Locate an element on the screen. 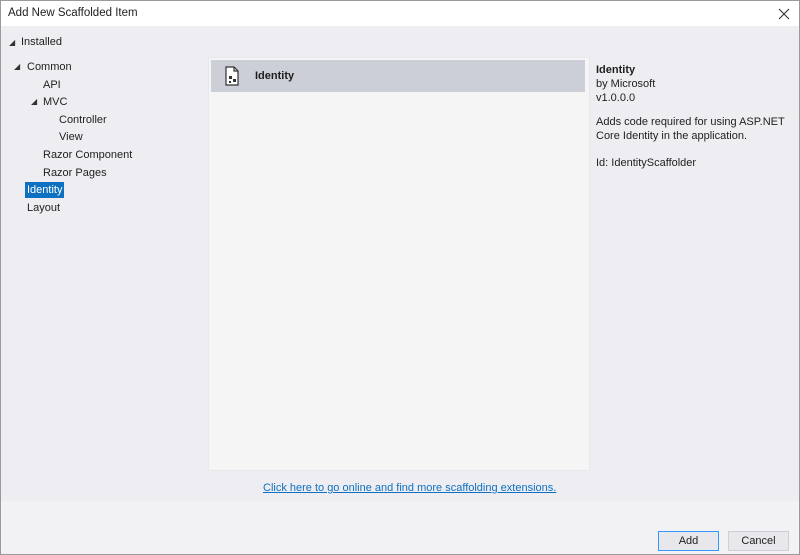  close-icon is located at coordinates (784, 13).